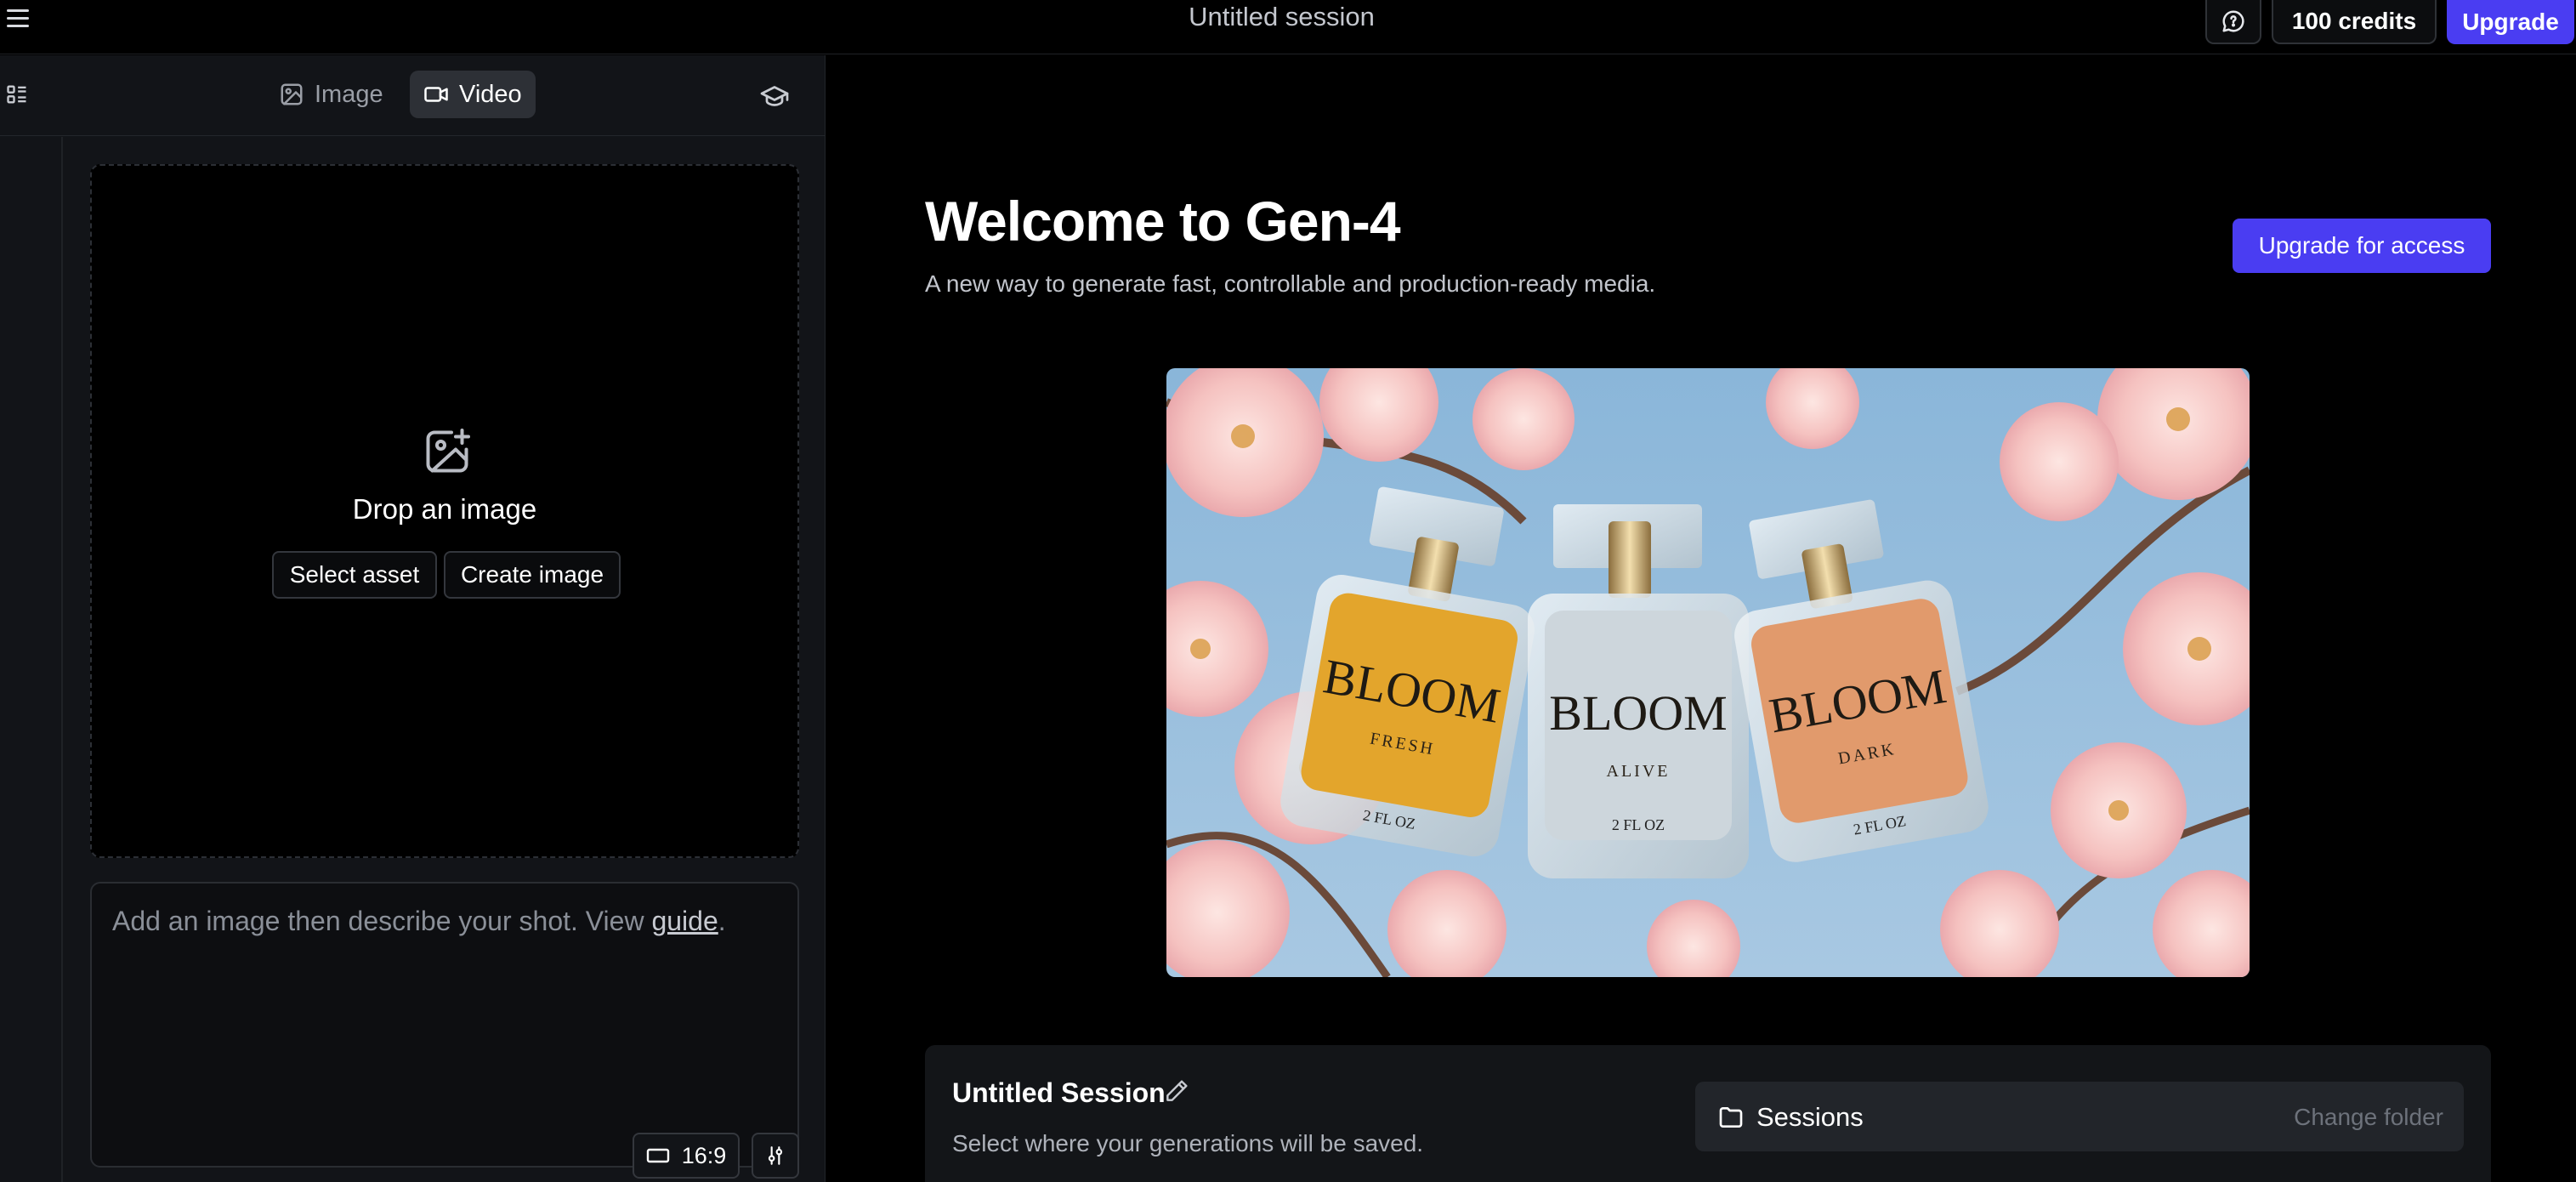 Image resolution: width=2576 pixels, height=1182 pixels. Describe the element at coordinates (704, 1155) in the screenshot. I see `aspect-ratio-value: 16:9` at that location.